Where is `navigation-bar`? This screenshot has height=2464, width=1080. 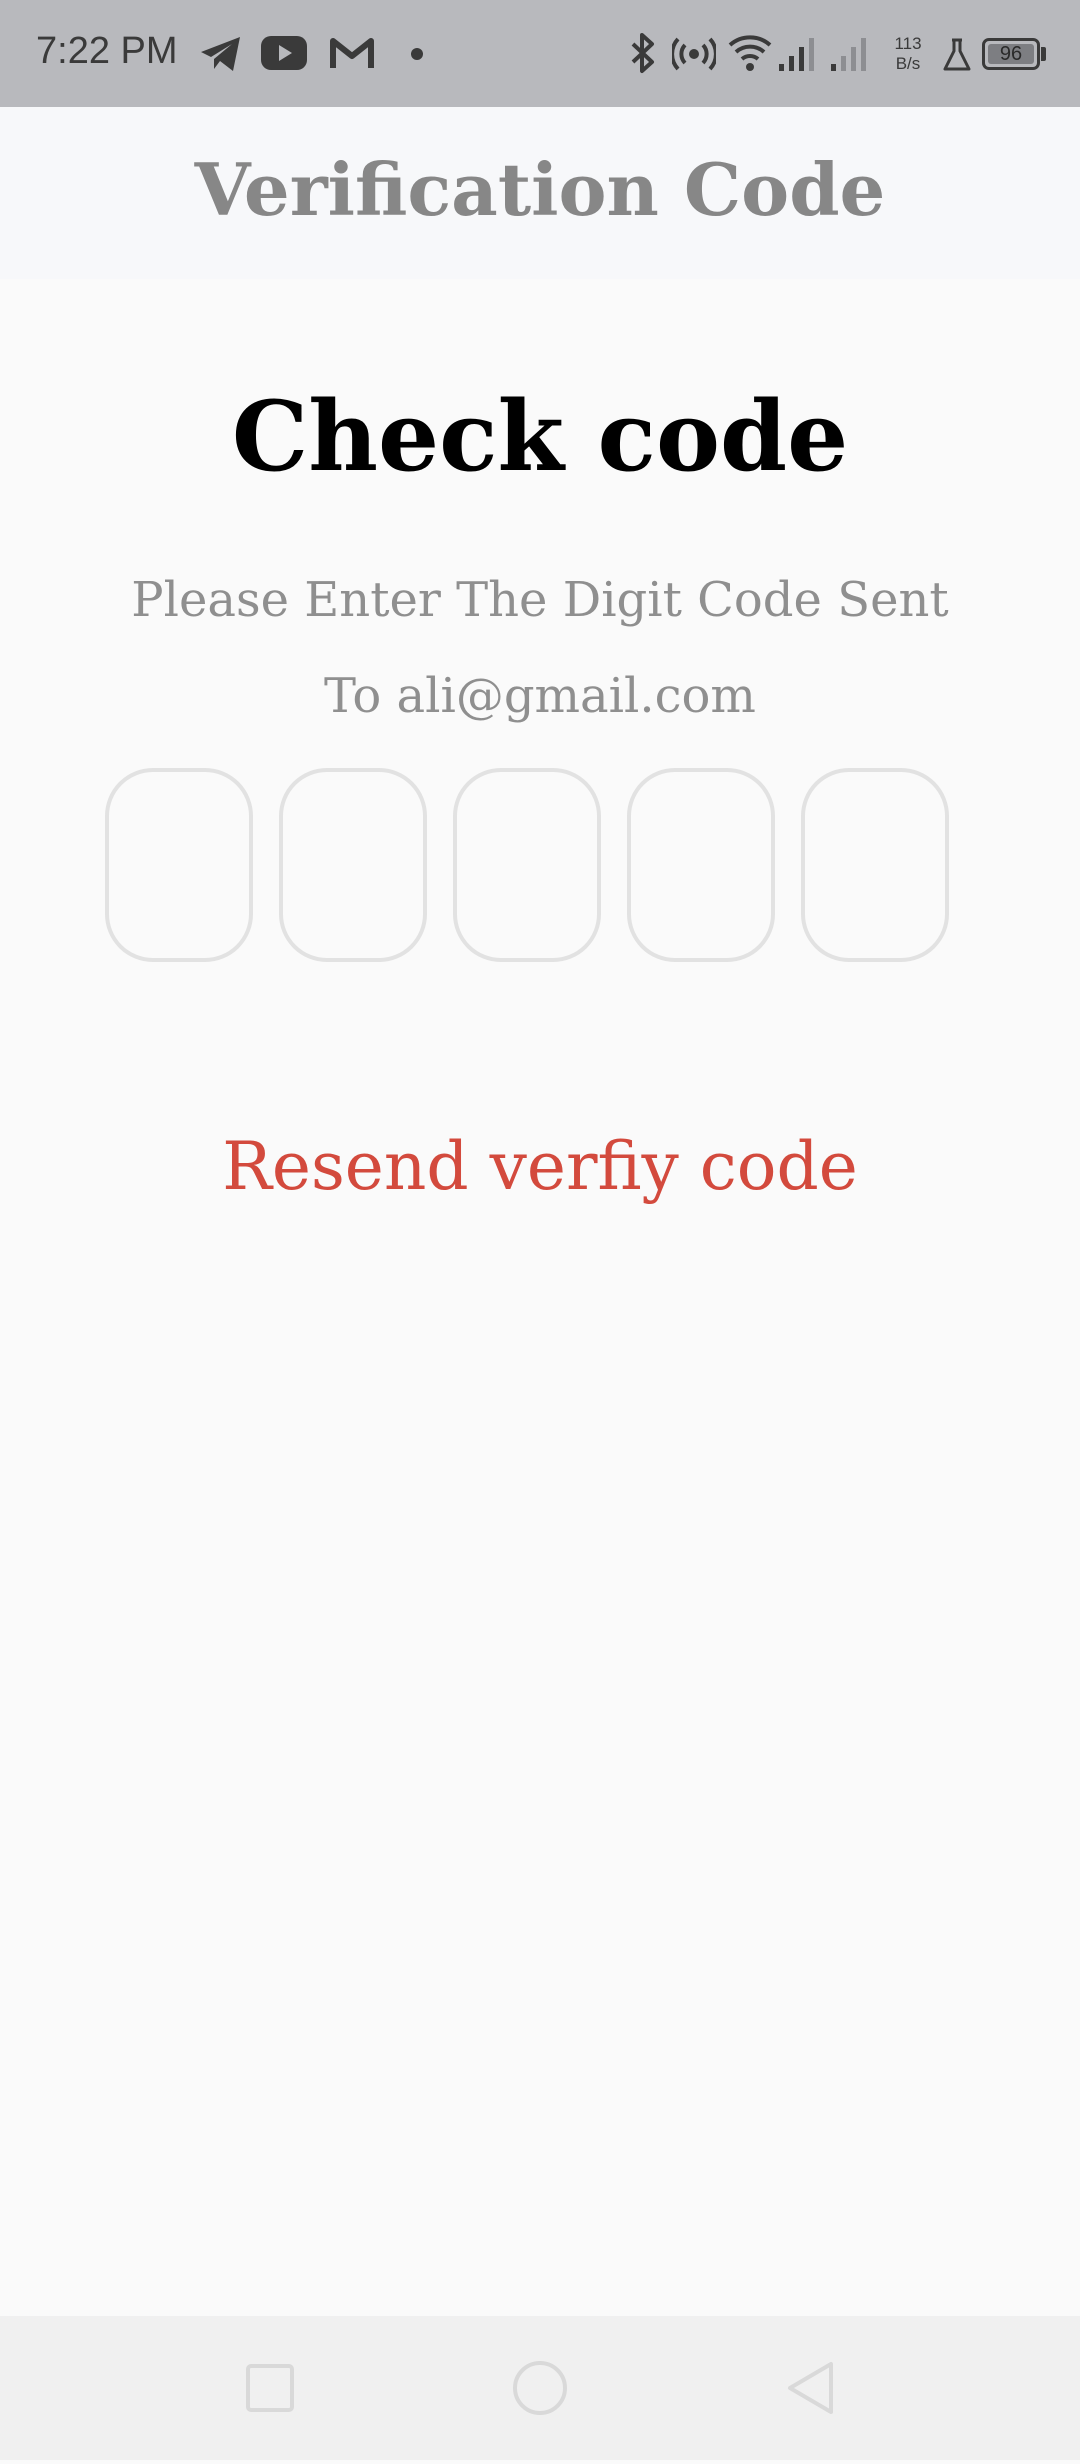 navigation-bar is located at coordinates (540, 2388).